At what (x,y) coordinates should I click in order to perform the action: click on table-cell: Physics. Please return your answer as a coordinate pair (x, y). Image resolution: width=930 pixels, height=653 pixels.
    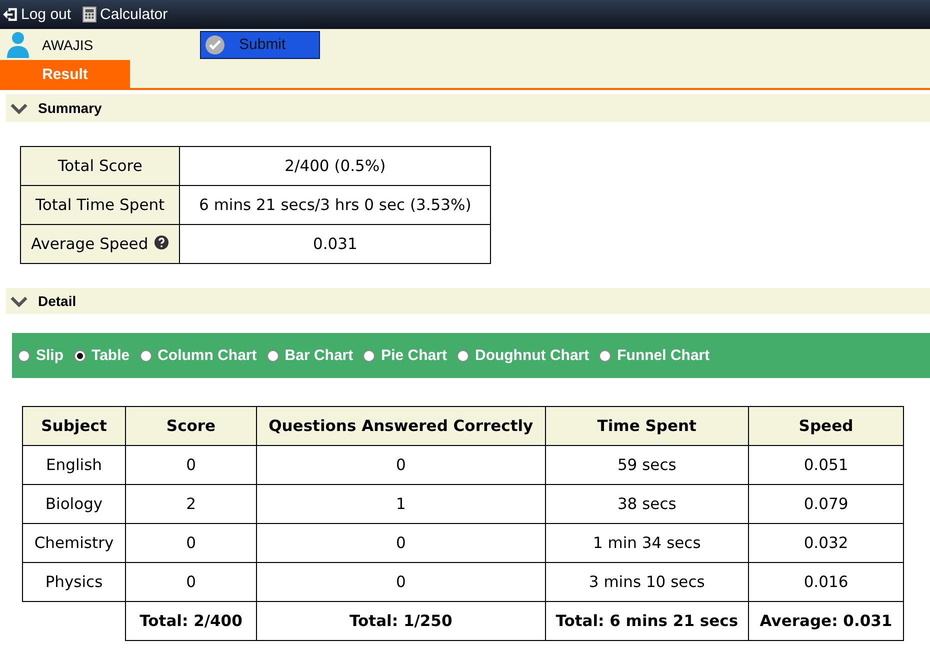
    Looking at the image, I should click on (74, 582).